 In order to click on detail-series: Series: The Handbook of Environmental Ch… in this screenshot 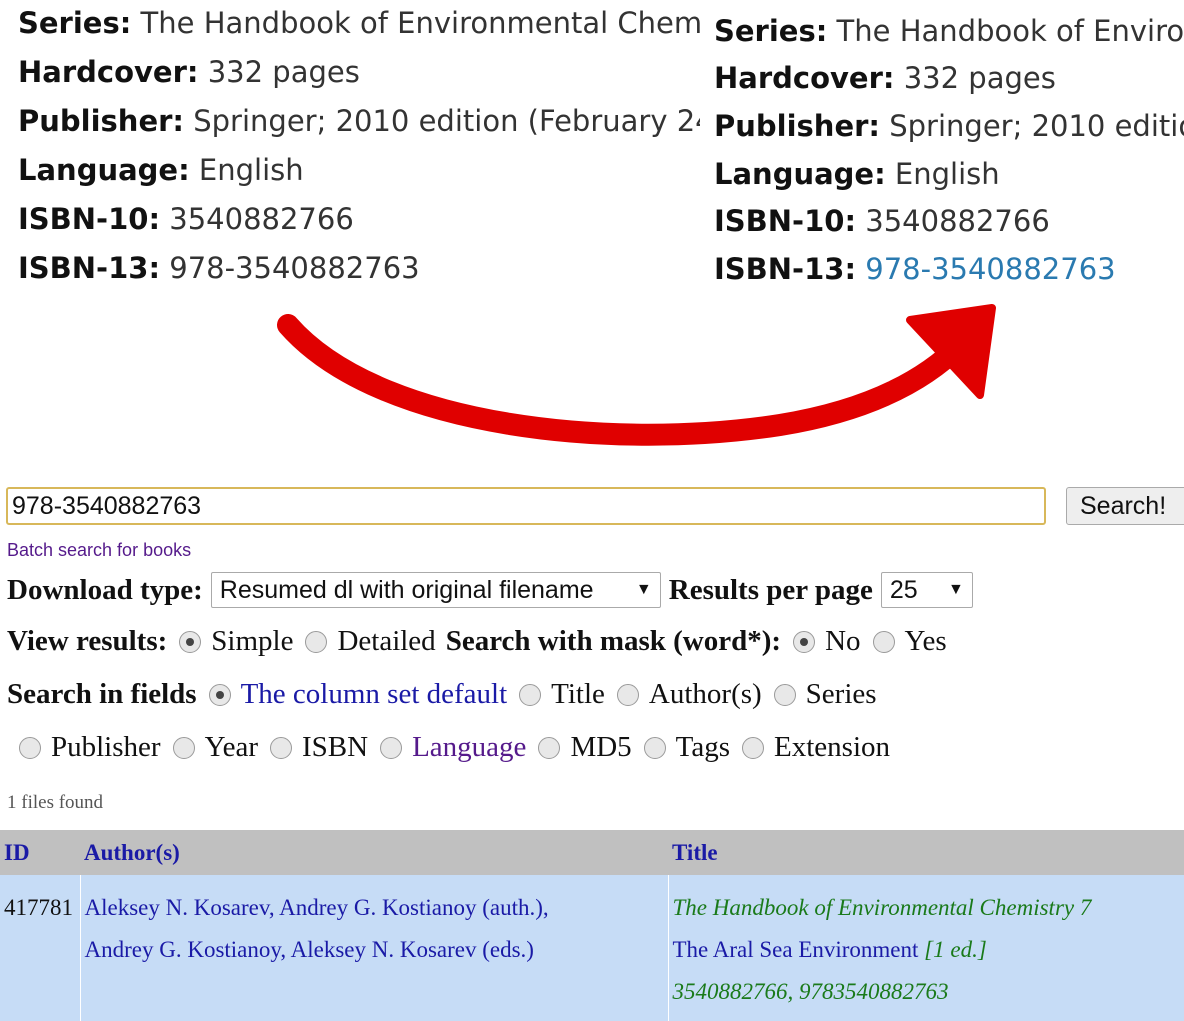, I will do `click(359, 23)`.